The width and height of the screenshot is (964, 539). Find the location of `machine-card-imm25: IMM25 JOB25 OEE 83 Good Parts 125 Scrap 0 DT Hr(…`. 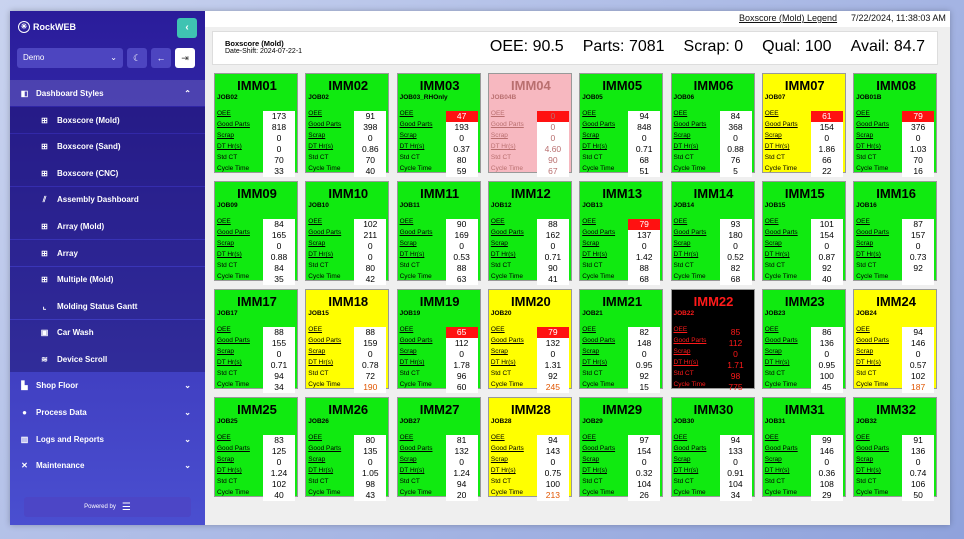

machine-card-imm25: IMM25 JOB25 OEE 83 Good Parts 125 Scrap 0 DT Hr(… is located at coordinates (256, 449).